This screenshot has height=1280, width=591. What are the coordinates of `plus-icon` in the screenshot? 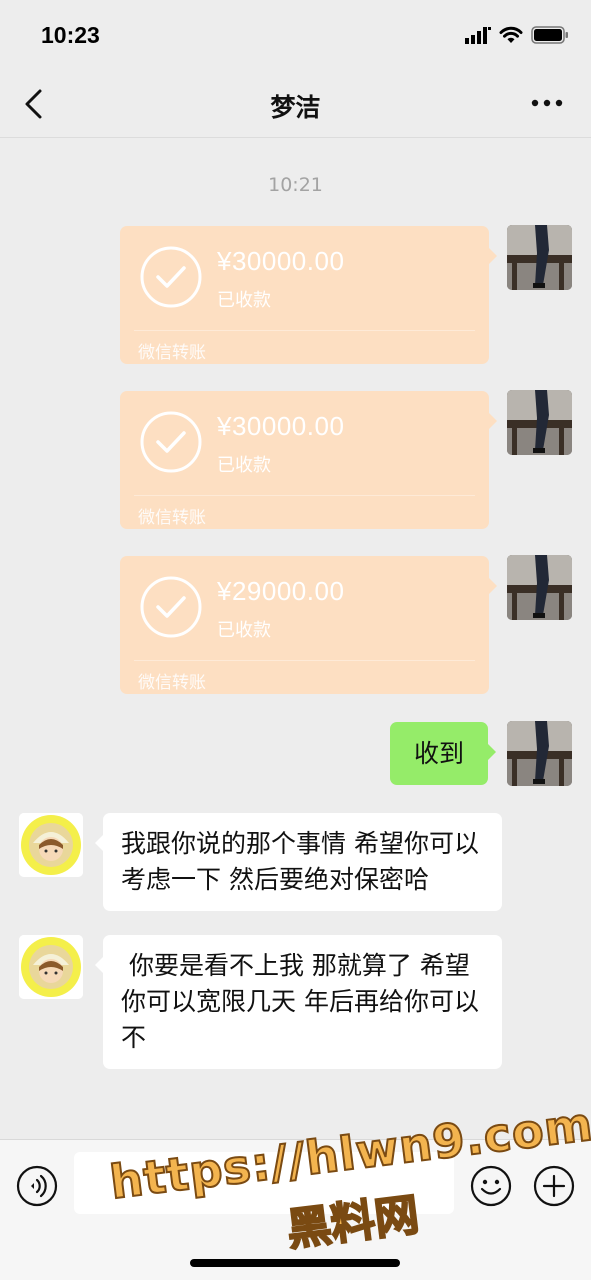 It's located at (554, 1186).